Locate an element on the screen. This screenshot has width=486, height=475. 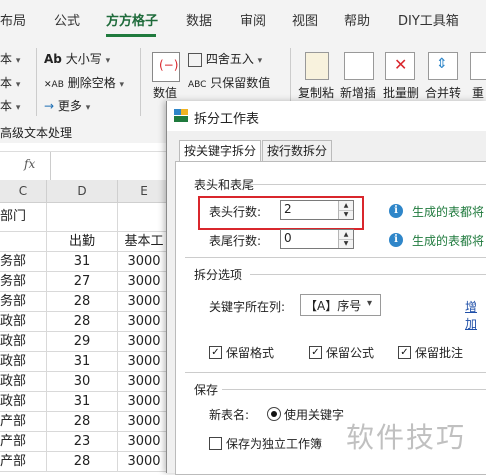
tab-data: 数据 is located at coordinates (199, 19).